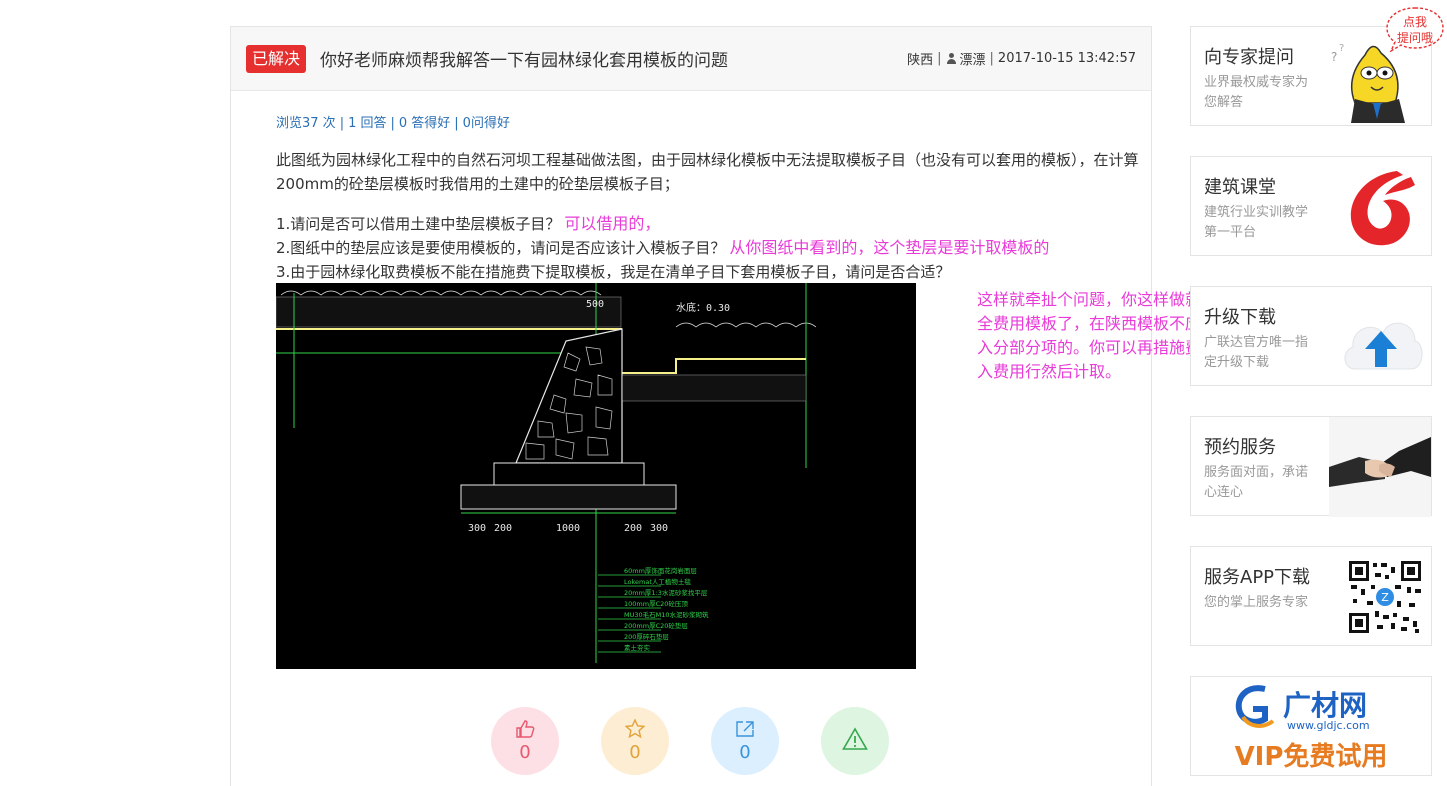 The width and height of the screenshot is (1447, 786). I want to click on vip-brand: 广材网, so click(1325, 705).